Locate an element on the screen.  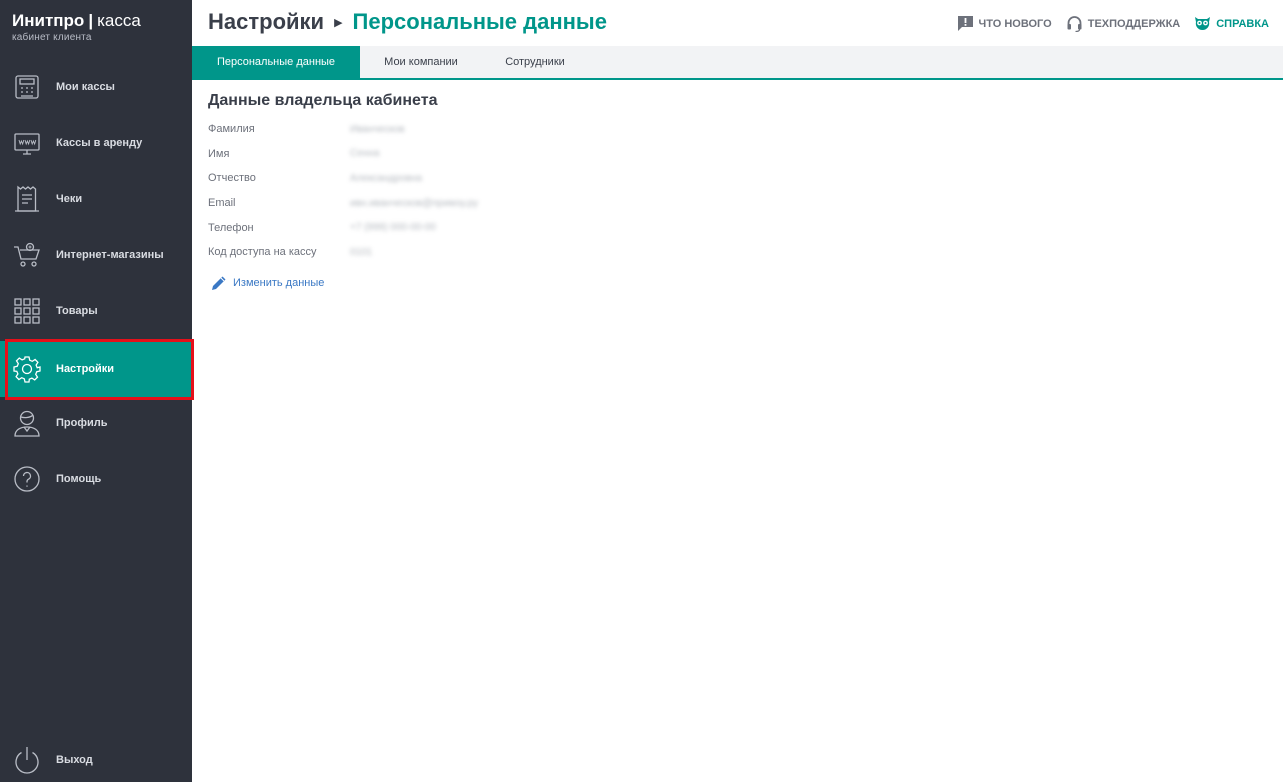
field-value-blurred: 0101 is located at coordinates (361, 252).